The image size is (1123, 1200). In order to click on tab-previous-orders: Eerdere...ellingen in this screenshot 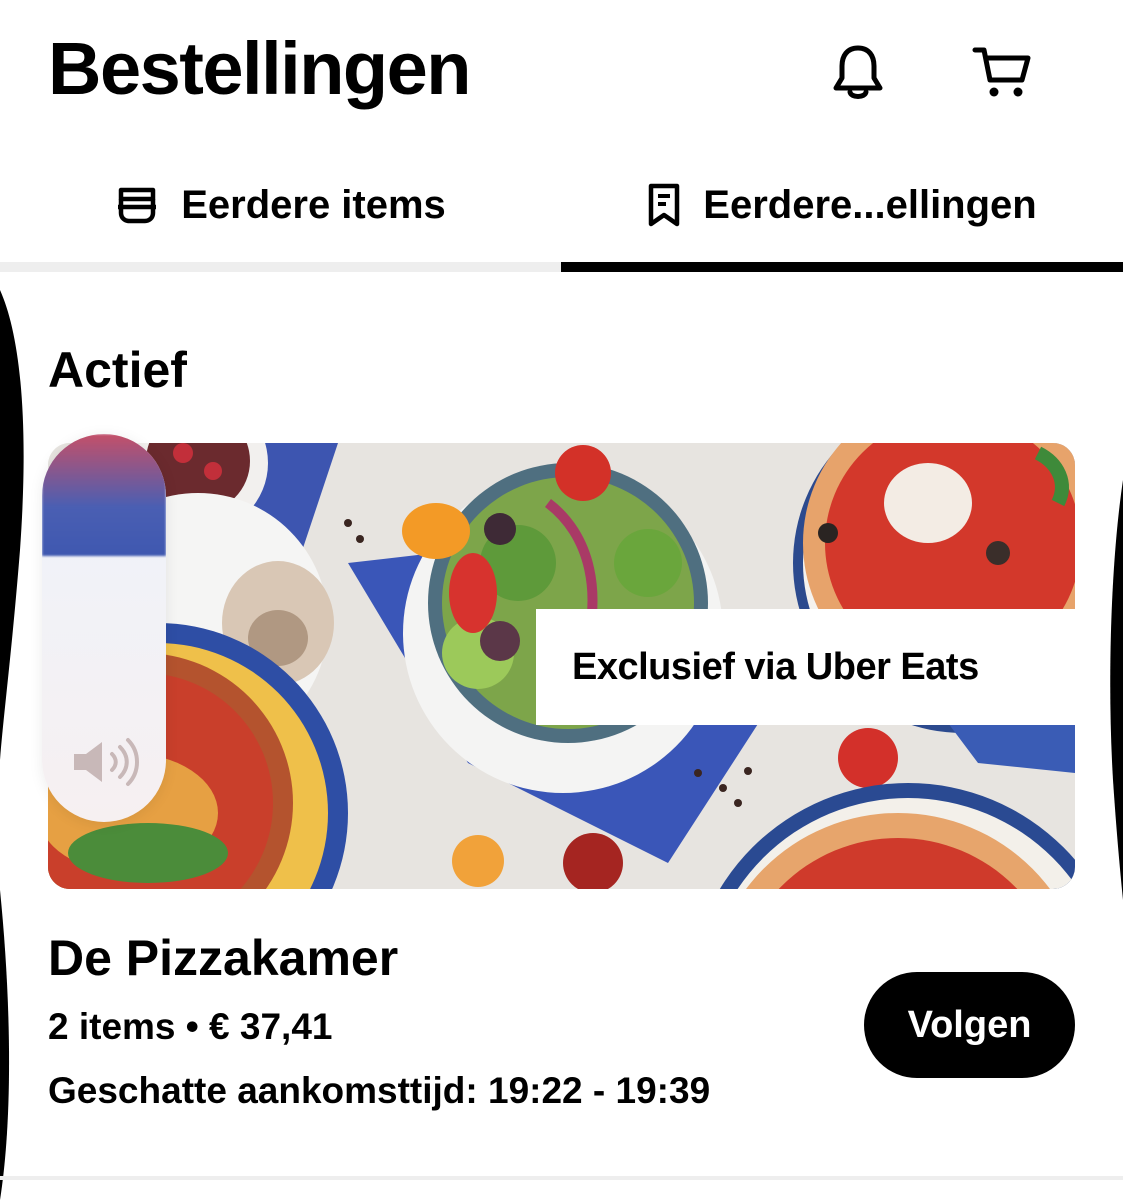, I will do `click(842, 205)`.